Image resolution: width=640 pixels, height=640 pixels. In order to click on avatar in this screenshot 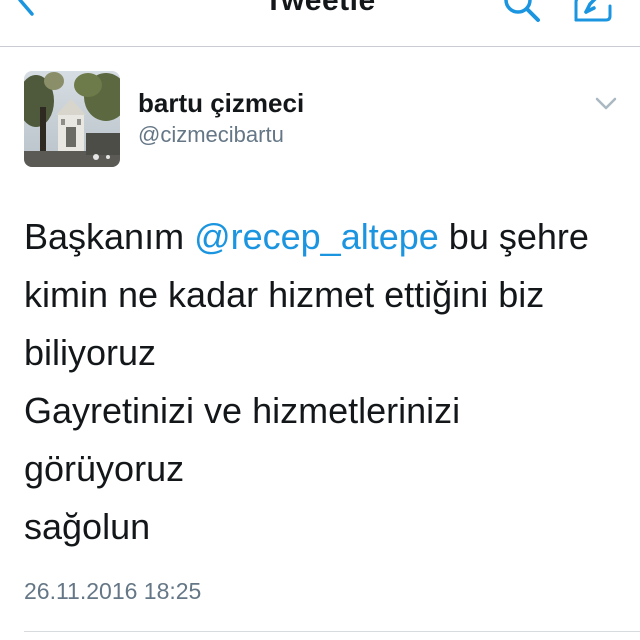, I will do `click(72, 119)`.